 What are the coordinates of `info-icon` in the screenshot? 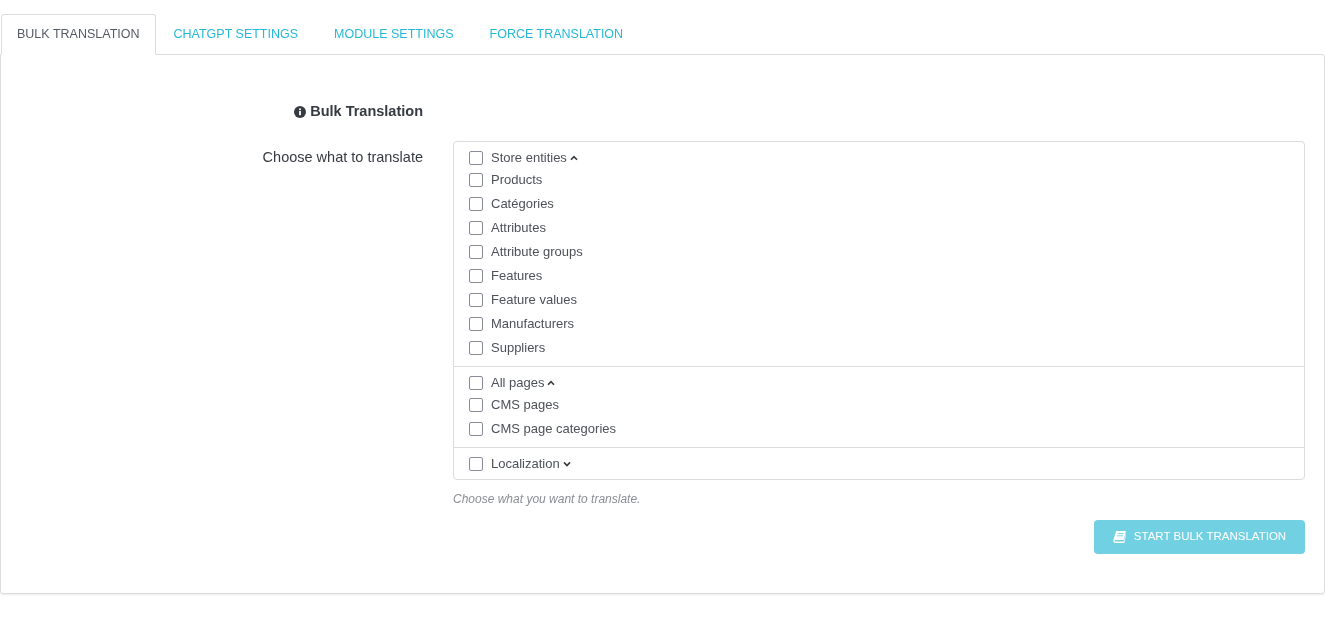 It's located at (300, 112).